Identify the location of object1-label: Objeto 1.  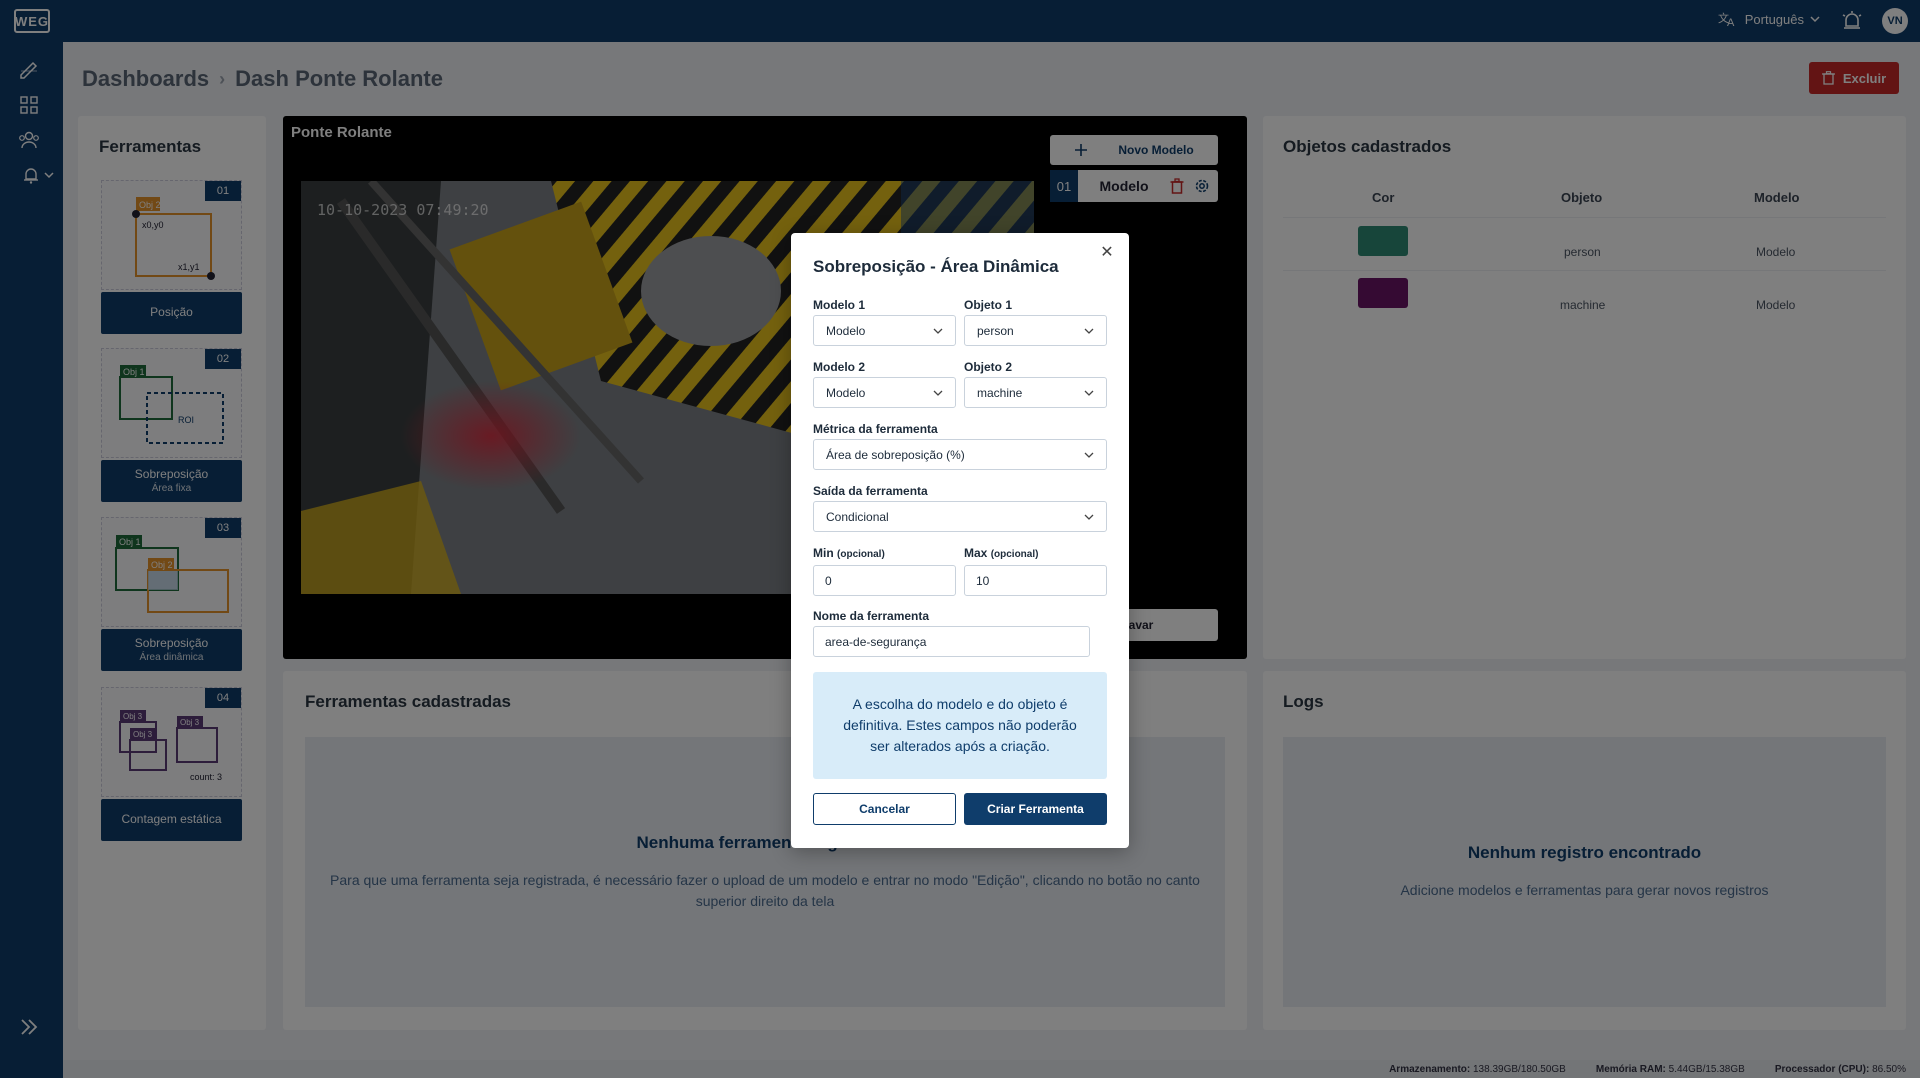
(988, 305).